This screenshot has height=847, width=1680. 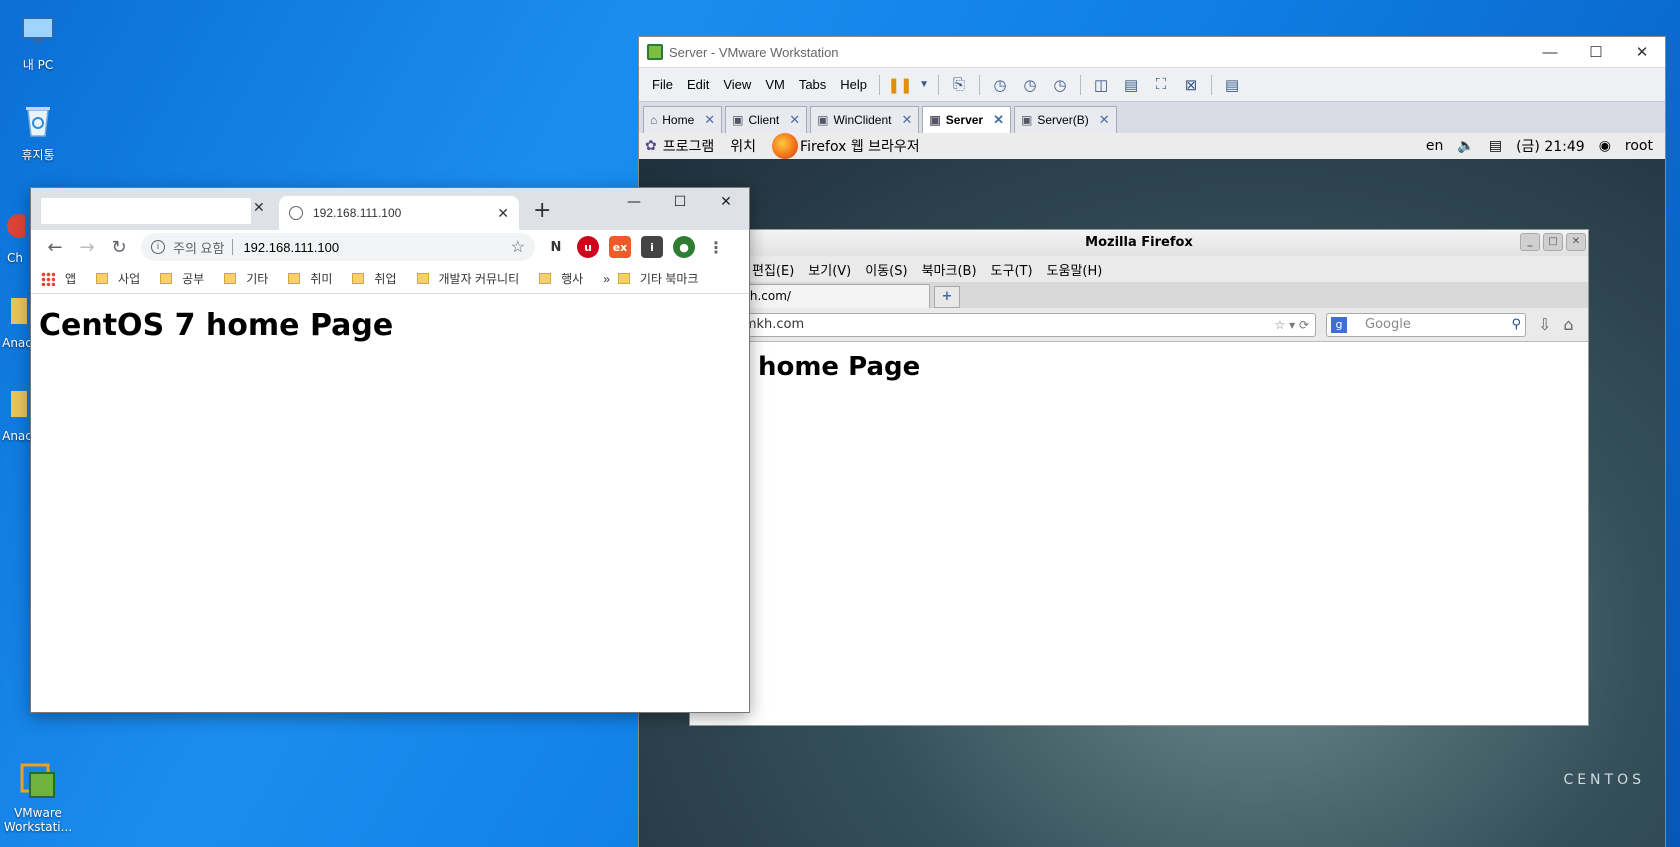 What do you see at coordinates (588, 247) in the screenshot?
I see `extension-red-icon: u` at bounding box center [588, 247].